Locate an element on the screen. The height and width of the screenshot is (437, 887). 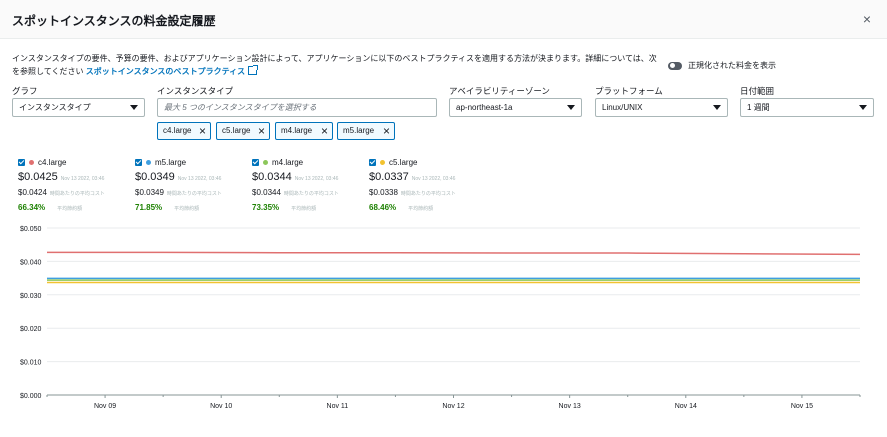
y-tick-label: $0.010 is located at coordinates (31, 363).